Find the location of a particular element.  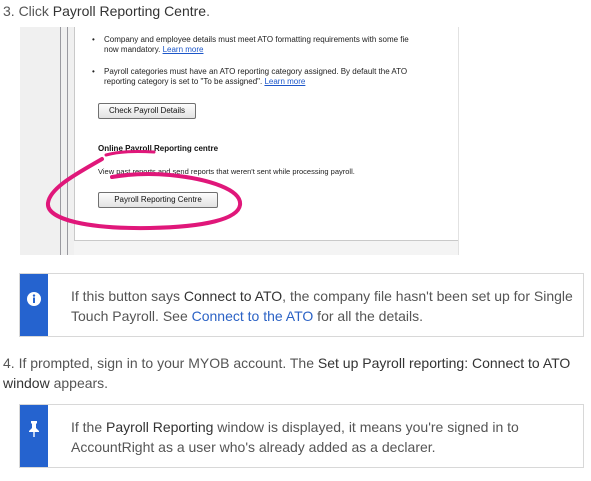

step-3-instruction: 3. Click Payroll Reporting Centre. is located at coordinates (106, 11).